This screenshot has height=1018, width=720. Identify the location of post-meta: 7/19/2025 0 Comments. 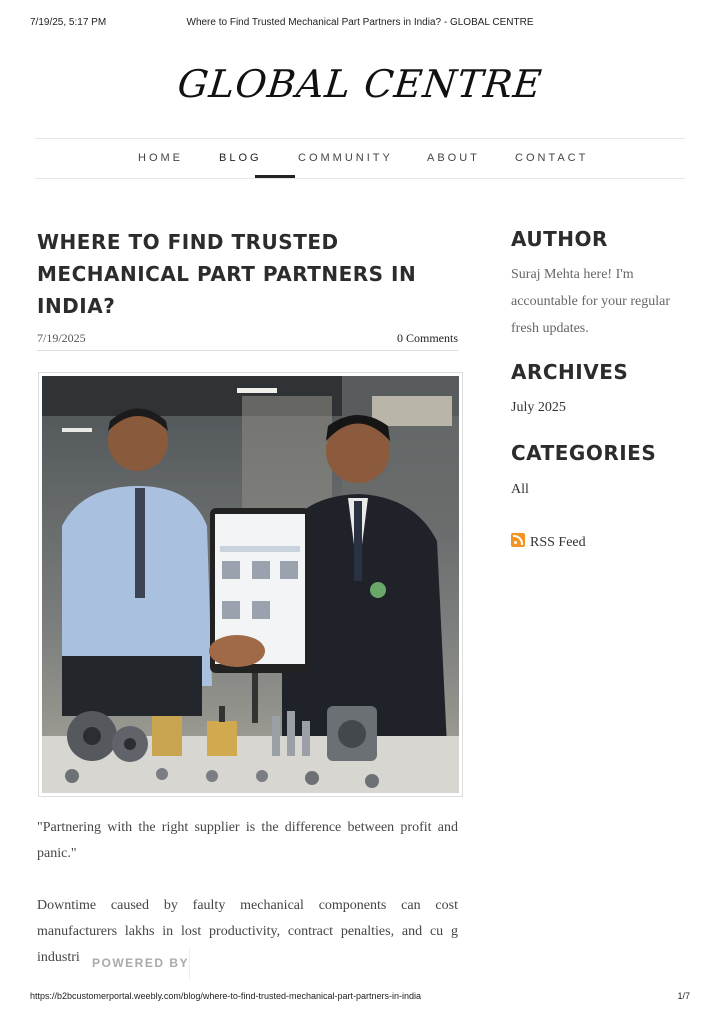
(247, 341).